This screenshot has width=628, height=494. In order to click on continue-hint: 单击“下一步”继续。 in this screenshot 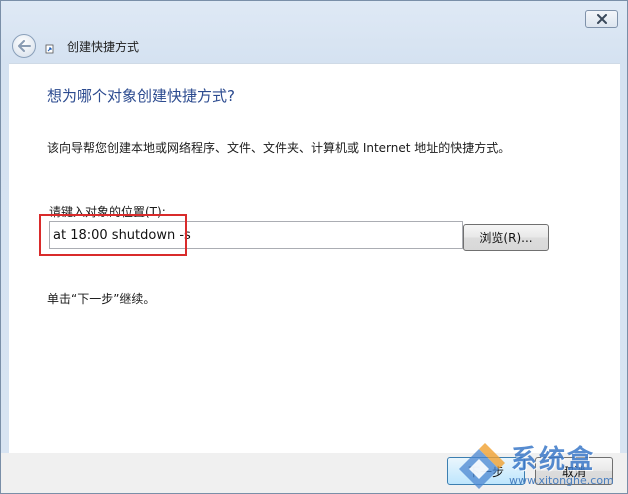, I will do `click(101, 299)`.